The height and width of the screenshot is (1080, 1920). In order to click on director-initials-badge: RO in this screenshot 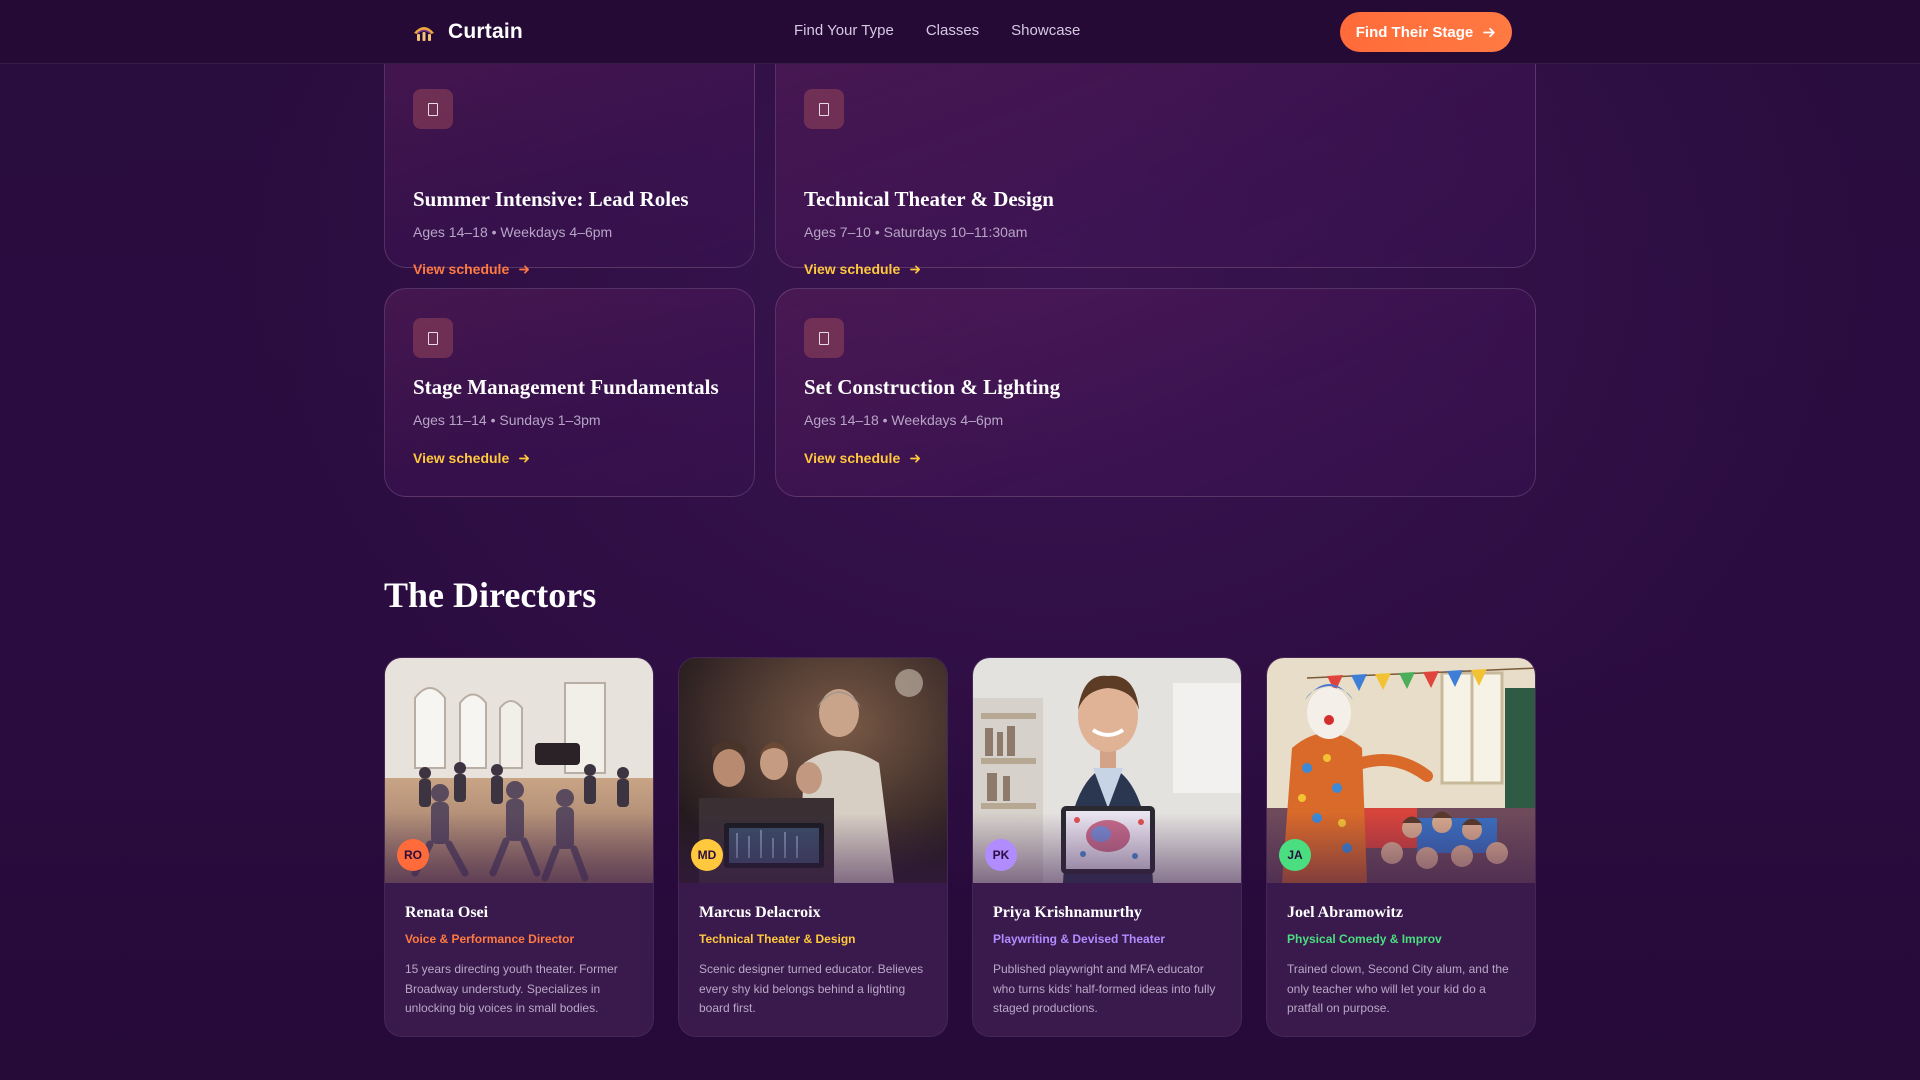, I will do `click(413, 855)`.